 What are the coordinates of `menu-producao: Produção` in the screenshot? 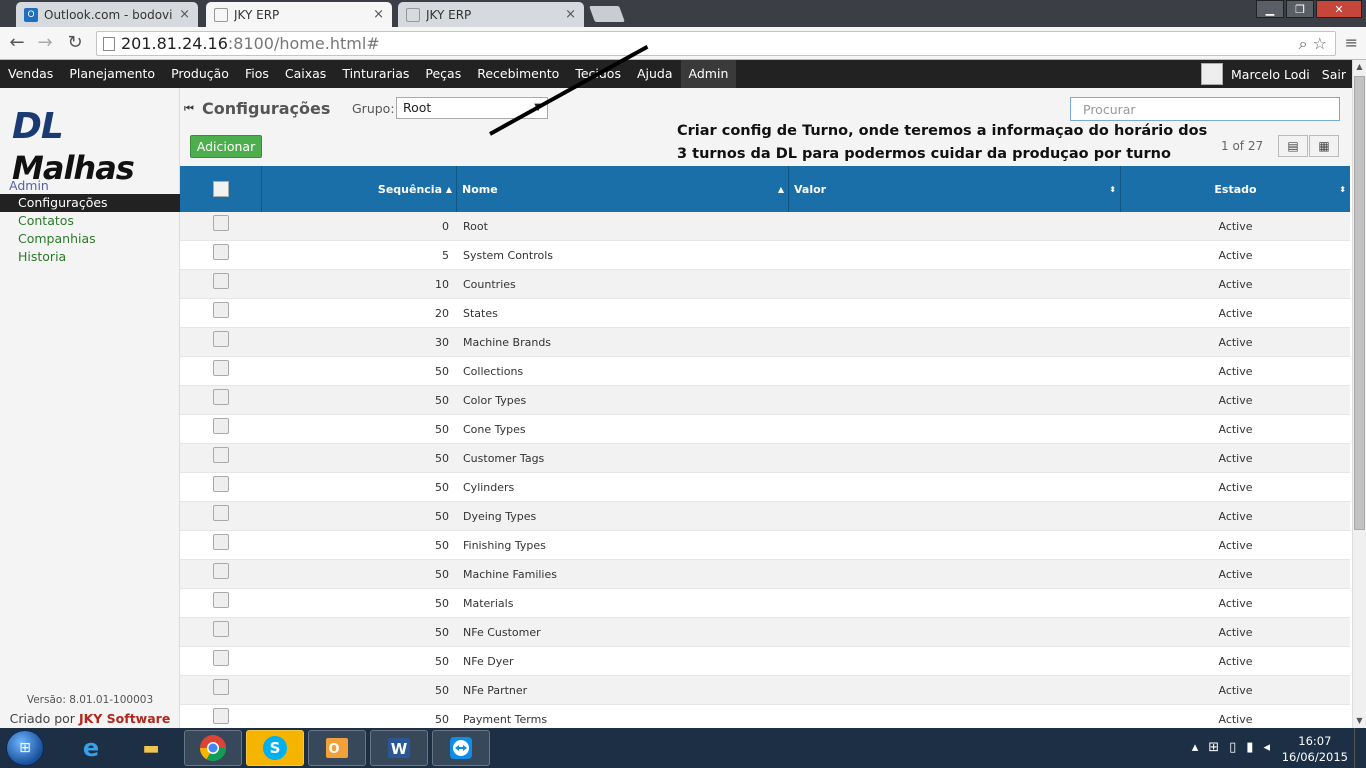 It's located at (200, 74).